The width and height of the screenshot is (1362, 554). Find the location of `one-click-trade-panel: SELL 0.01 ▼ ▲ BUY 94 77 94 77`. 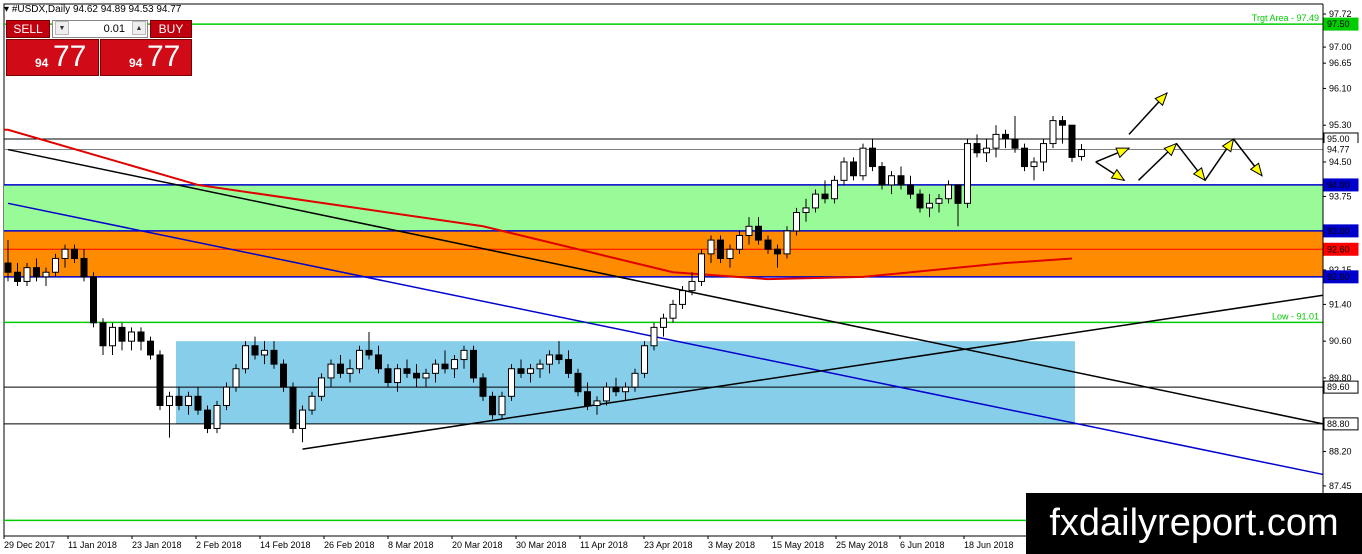

one-click-trade-panel: SELL 0.01 ▼ ▲ BUY 94 77 94 77 is located at coordinates (99, 48).